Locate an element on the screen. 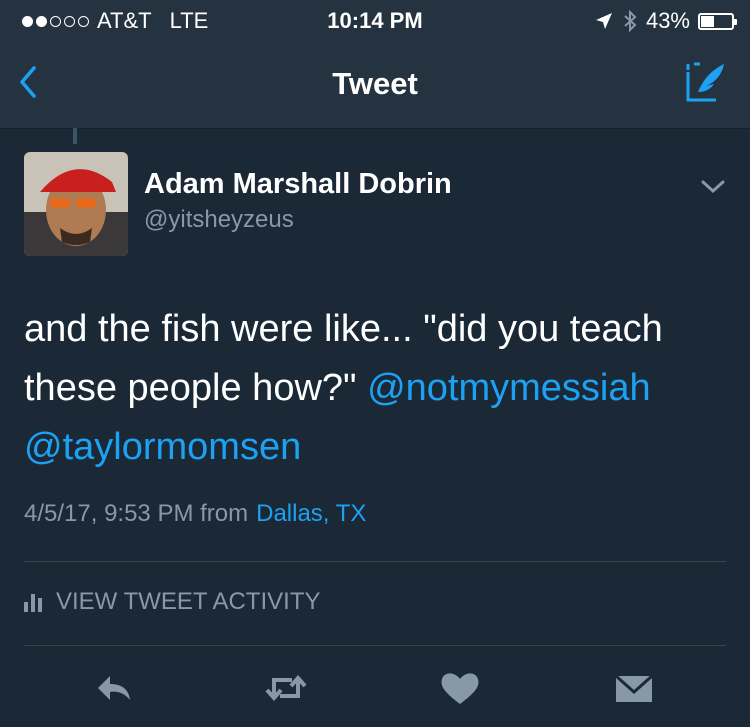  activity-label: VIEW TWEET ACTIVITY is located at coordinates (188, 601).